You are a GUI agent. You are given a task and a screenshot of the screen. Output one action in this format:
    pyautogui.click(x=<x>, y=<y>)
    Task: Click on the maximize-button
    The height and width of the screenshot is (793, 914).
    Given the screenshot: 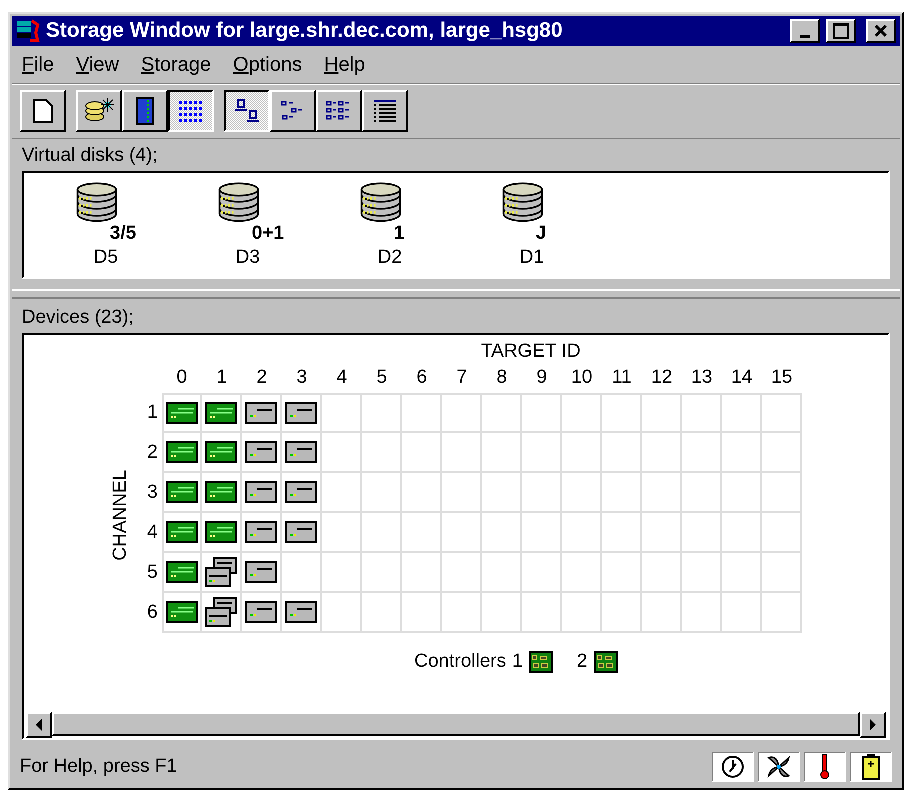 What is the action you would take?
    pyautogui.click(x=841, y=31)
    